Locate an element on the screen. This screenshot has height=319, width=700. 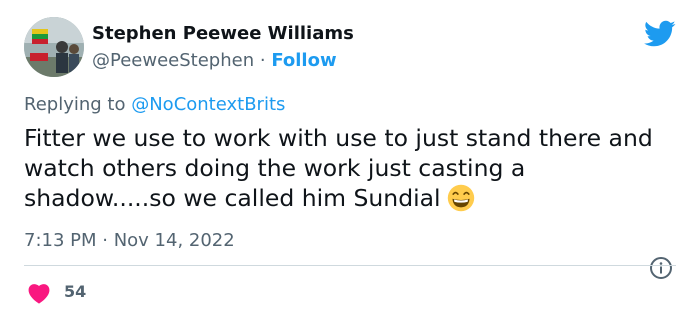
reply-mention-link: @NoContextBrits is located at coordinates (208, 104).